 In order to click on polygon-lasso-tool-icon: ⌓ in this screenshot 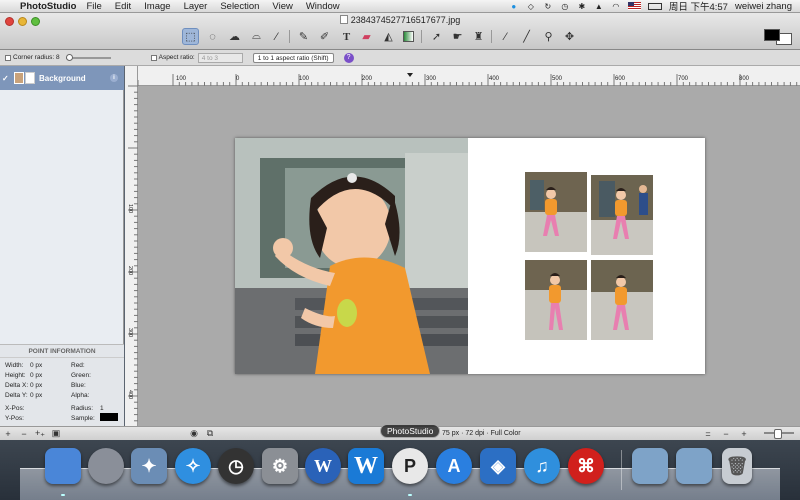, I will do `click(256, 36)`.